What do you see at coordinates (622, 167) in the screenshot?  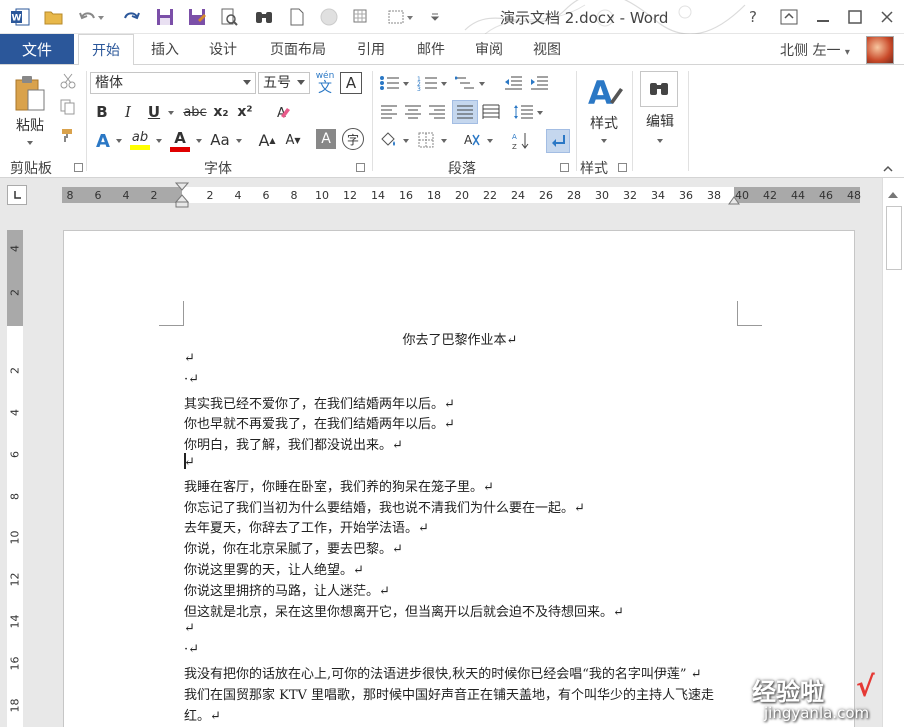 I see `styles-launcher-icon` at bounding box center [622, 167].